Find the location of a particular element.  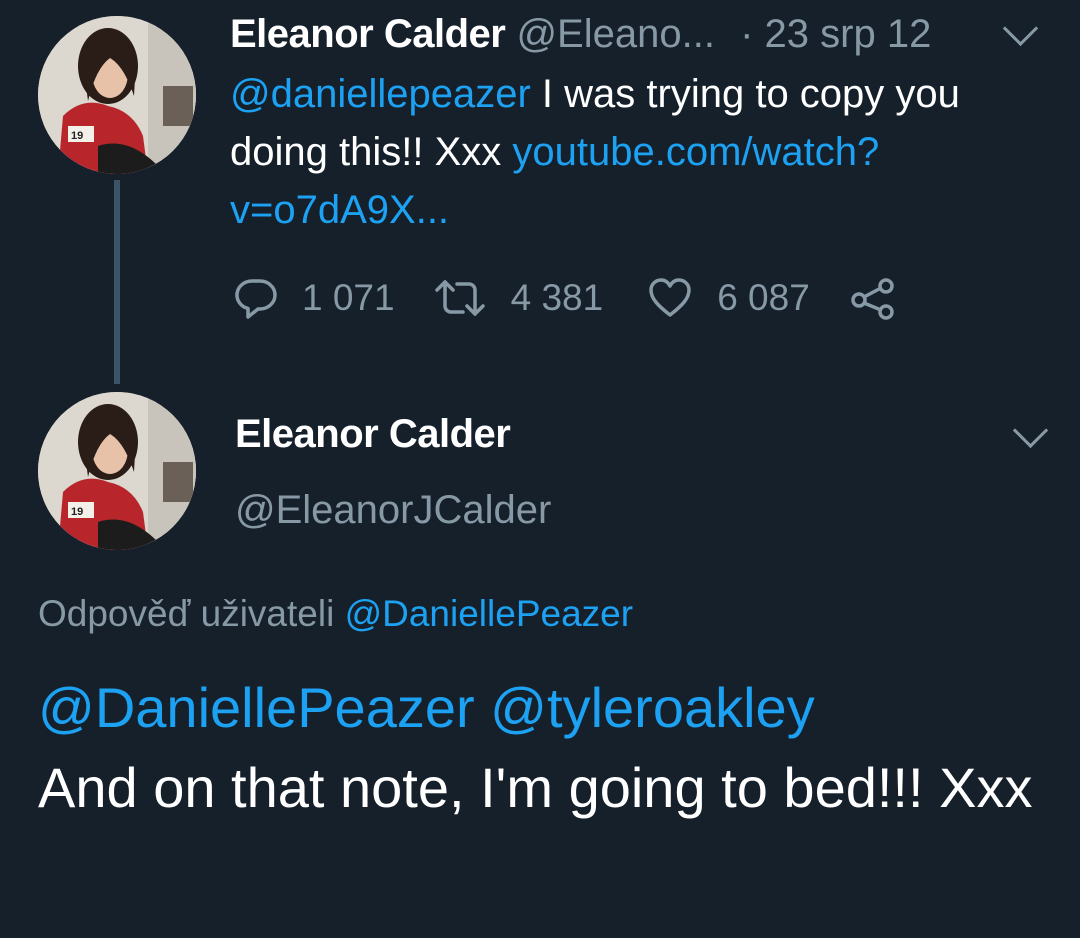

replying-prefix: Odpověď uživateli is located at coordinates (186, 613).